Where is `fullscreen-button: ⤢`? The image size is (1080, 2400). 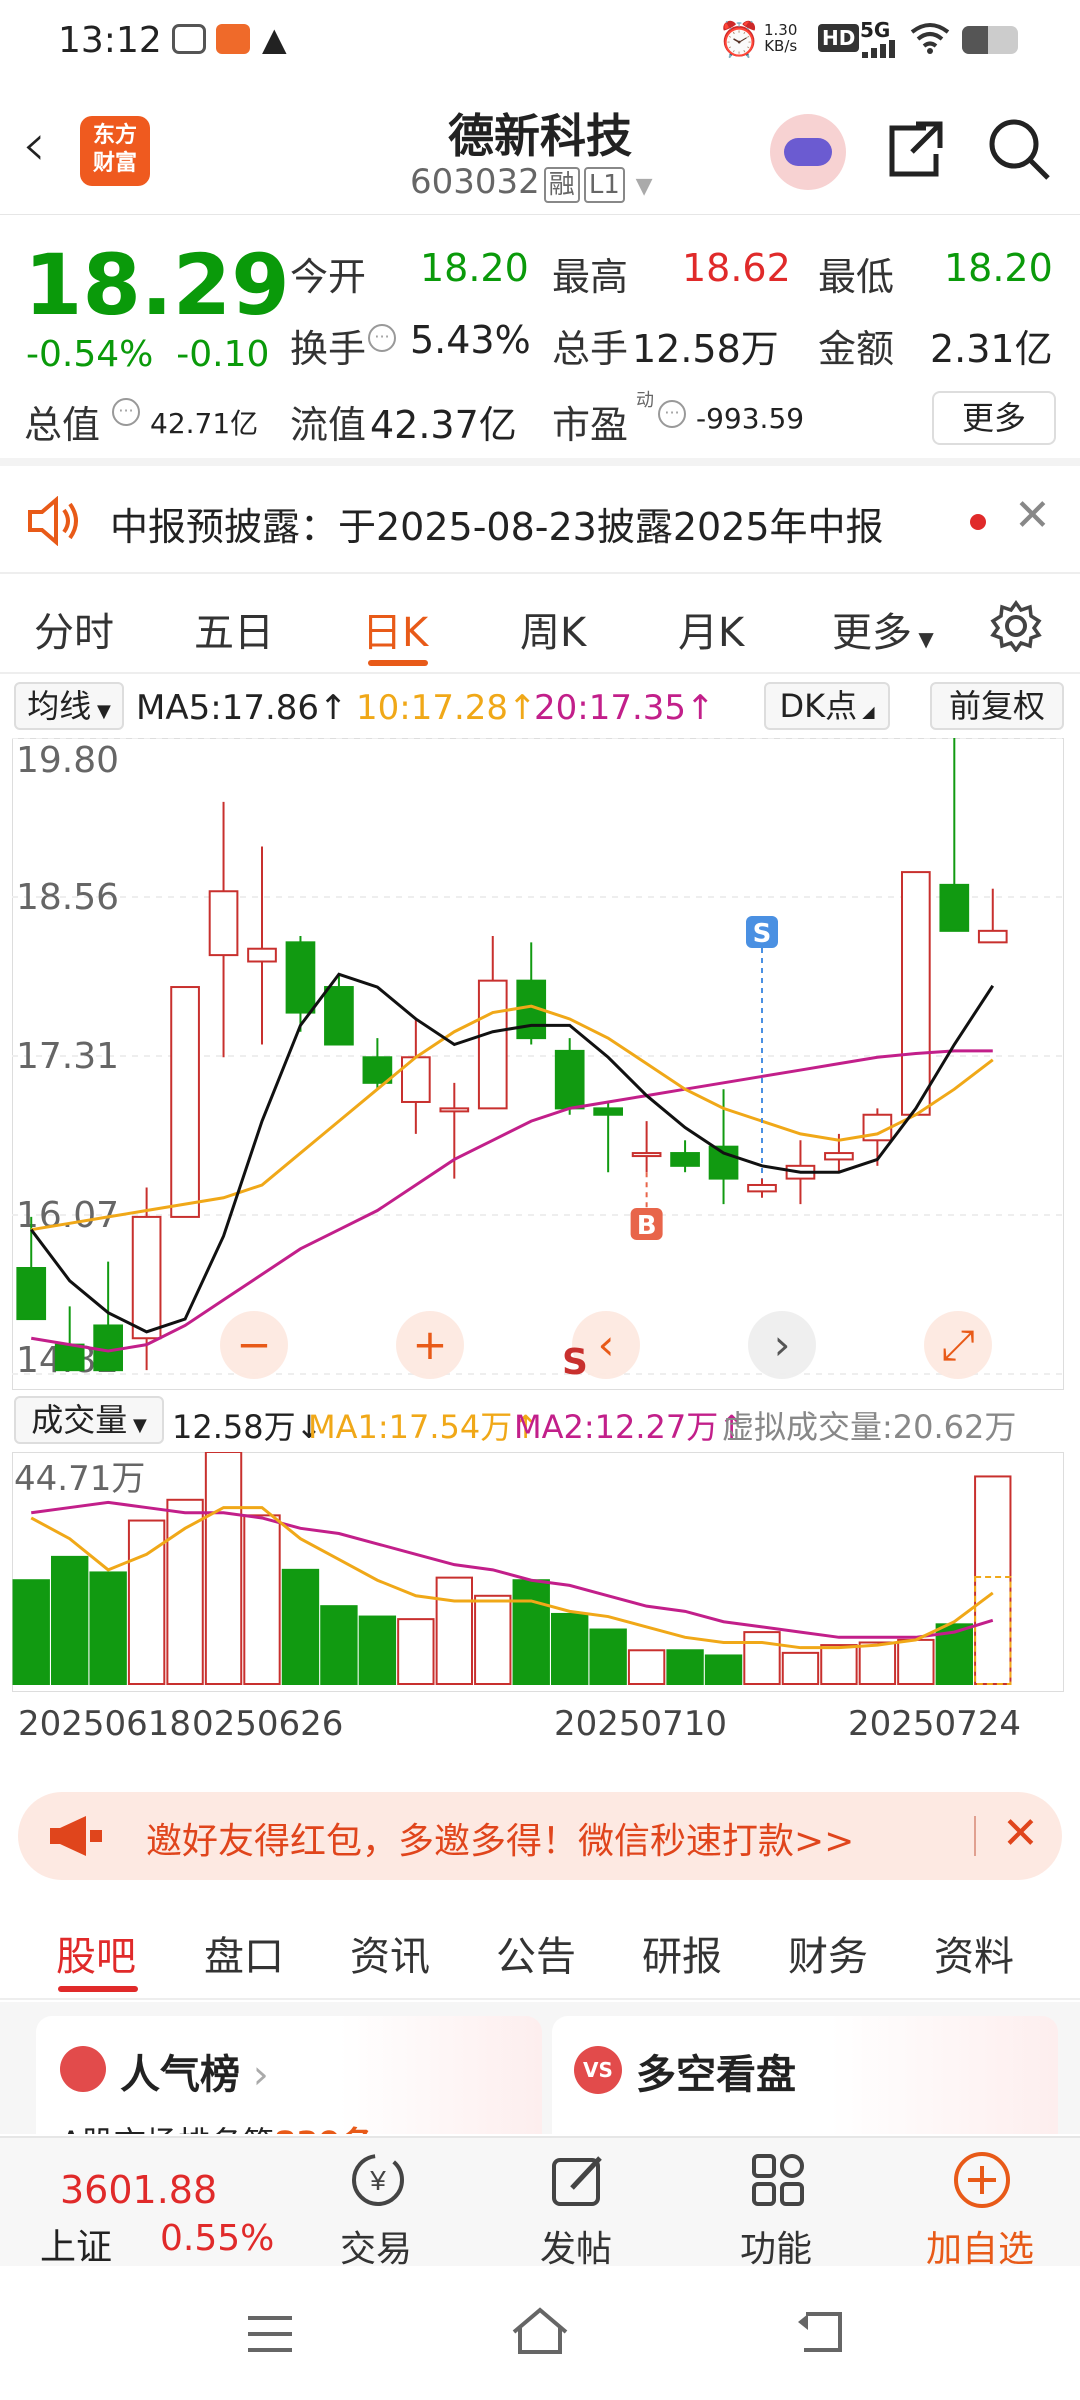
fullscreen-button: ⤢ is located at coordinates (958, 1345).